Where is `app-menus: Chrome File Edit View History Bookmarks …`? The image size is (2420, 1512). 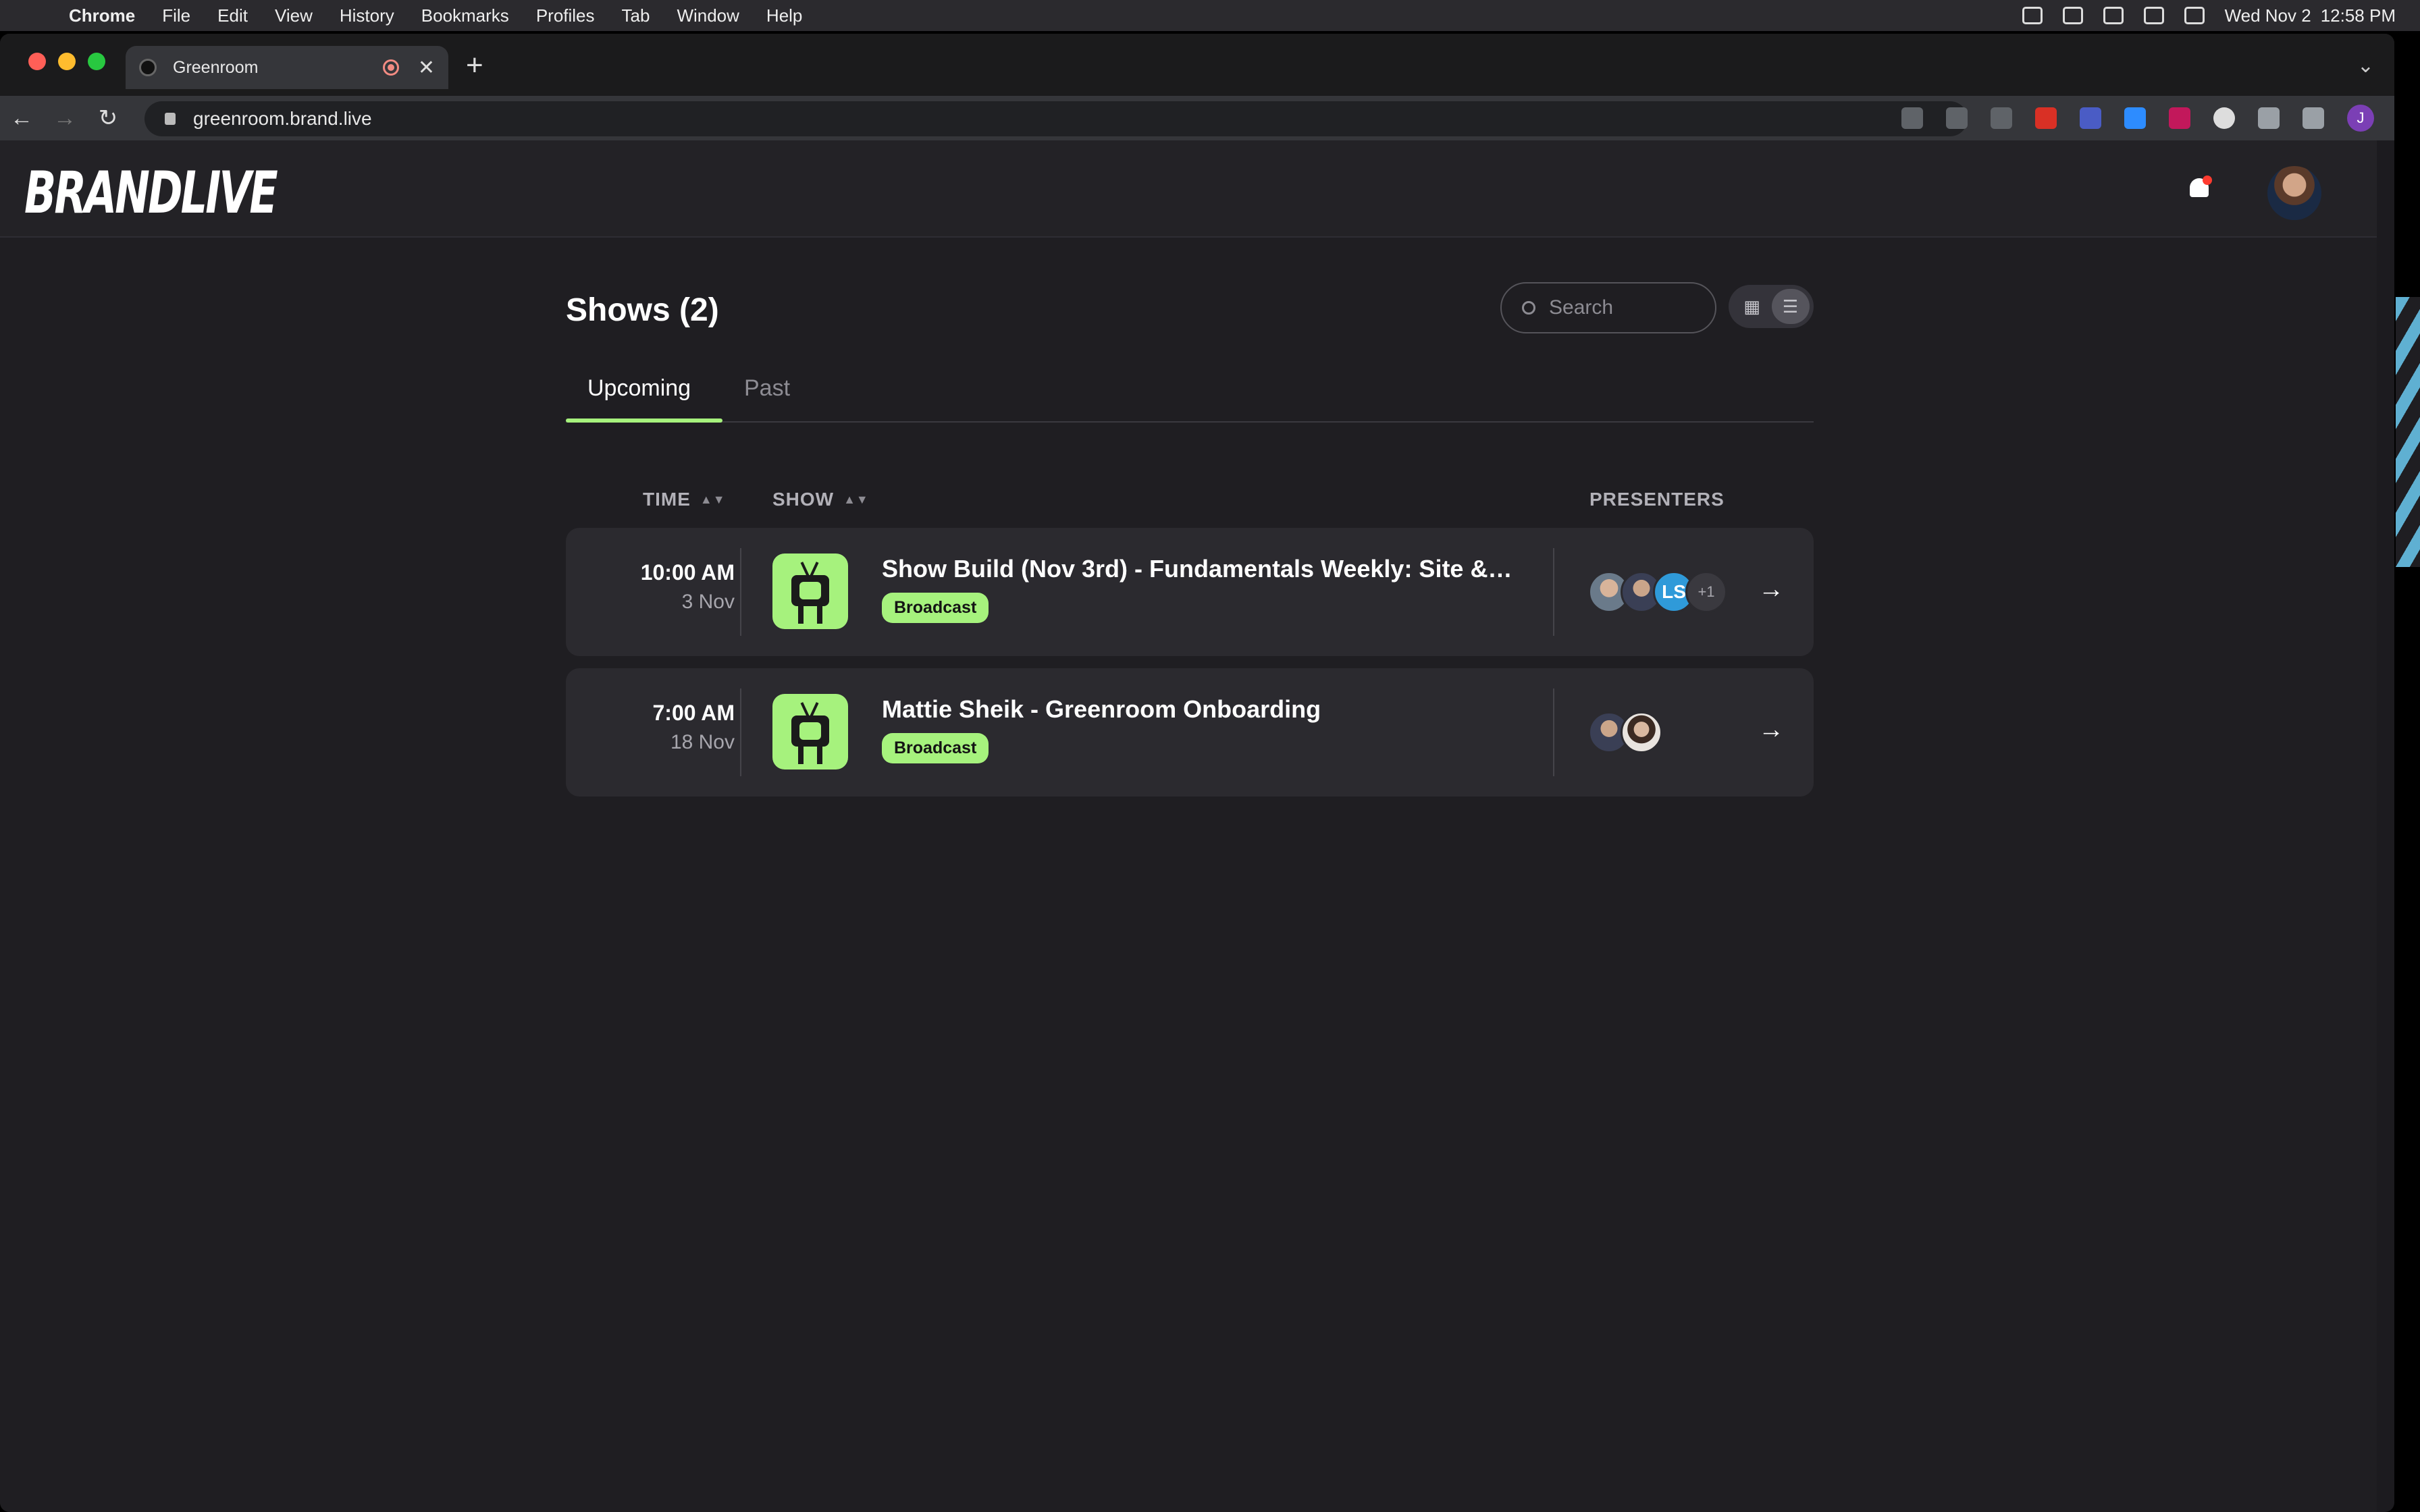
app-menus: Chrome File Edit View History Bookmarks … is located at coordinates (435, 15).